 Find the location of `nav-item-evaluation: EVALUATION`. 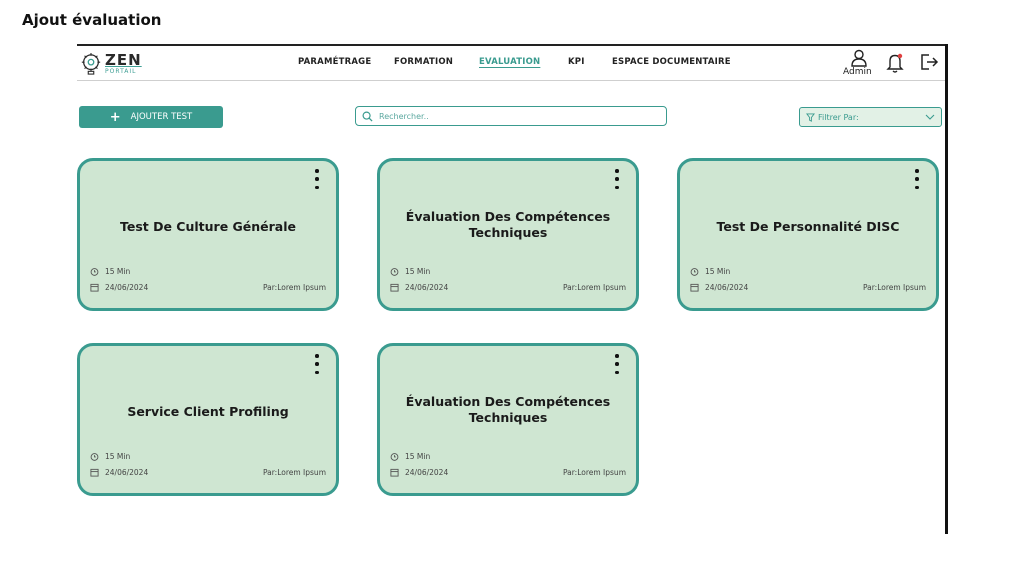

nav-item-evaluation: EVALUATION is located at coordinates (509, 62).